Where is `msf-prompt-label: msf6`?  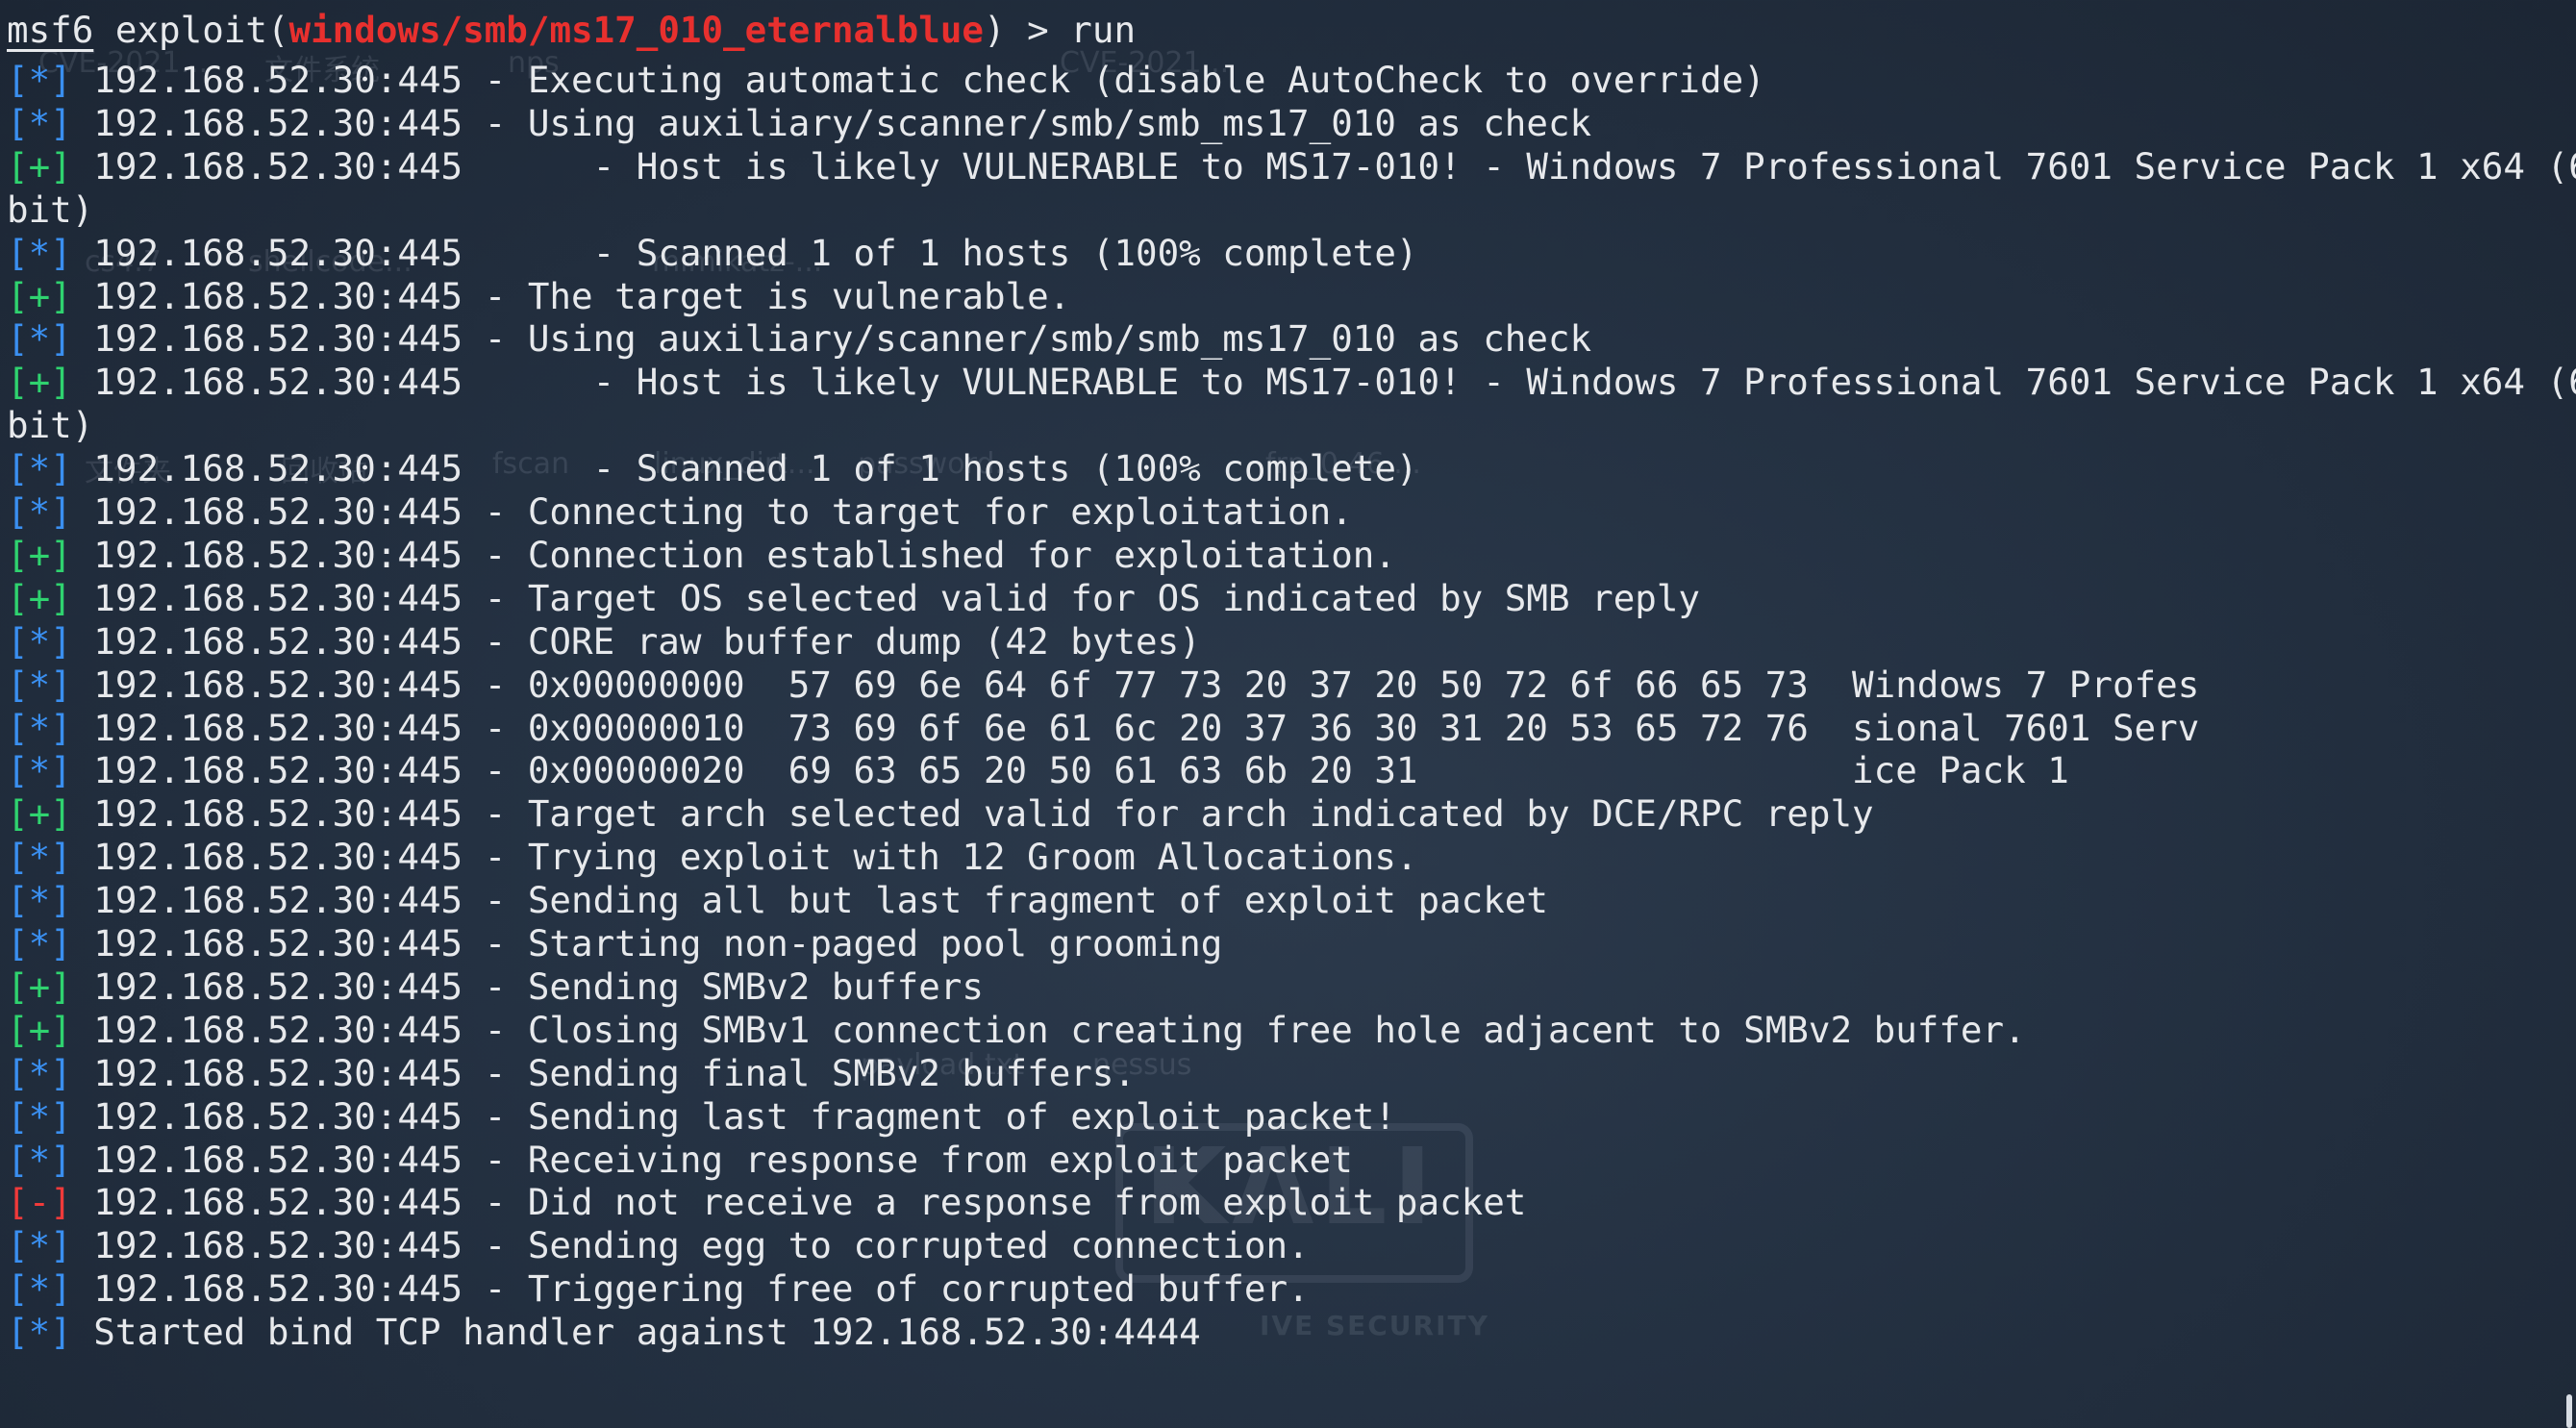 msf-prompt-label: msf6 is located at coordinates (50, 30).